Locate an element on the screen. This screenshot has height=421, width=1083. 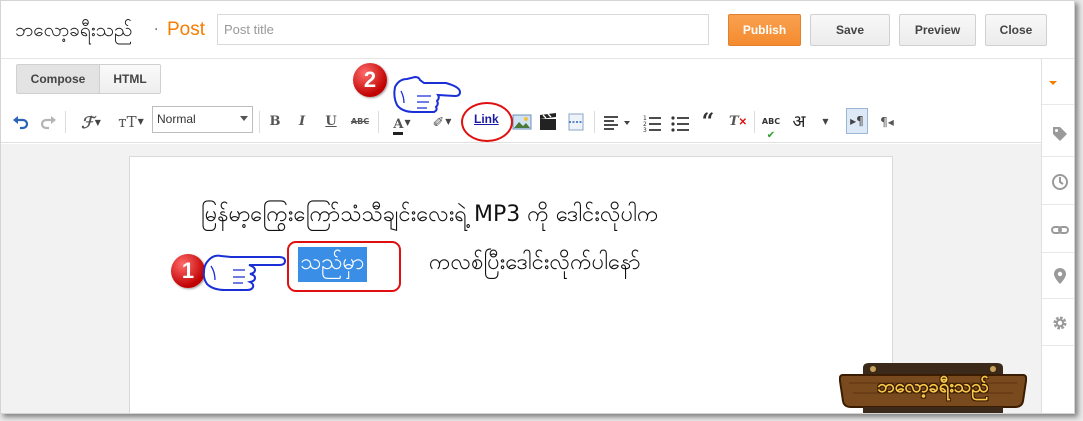
spellcheck-icon: ABC ✔ is located at coordinates (771, 126).